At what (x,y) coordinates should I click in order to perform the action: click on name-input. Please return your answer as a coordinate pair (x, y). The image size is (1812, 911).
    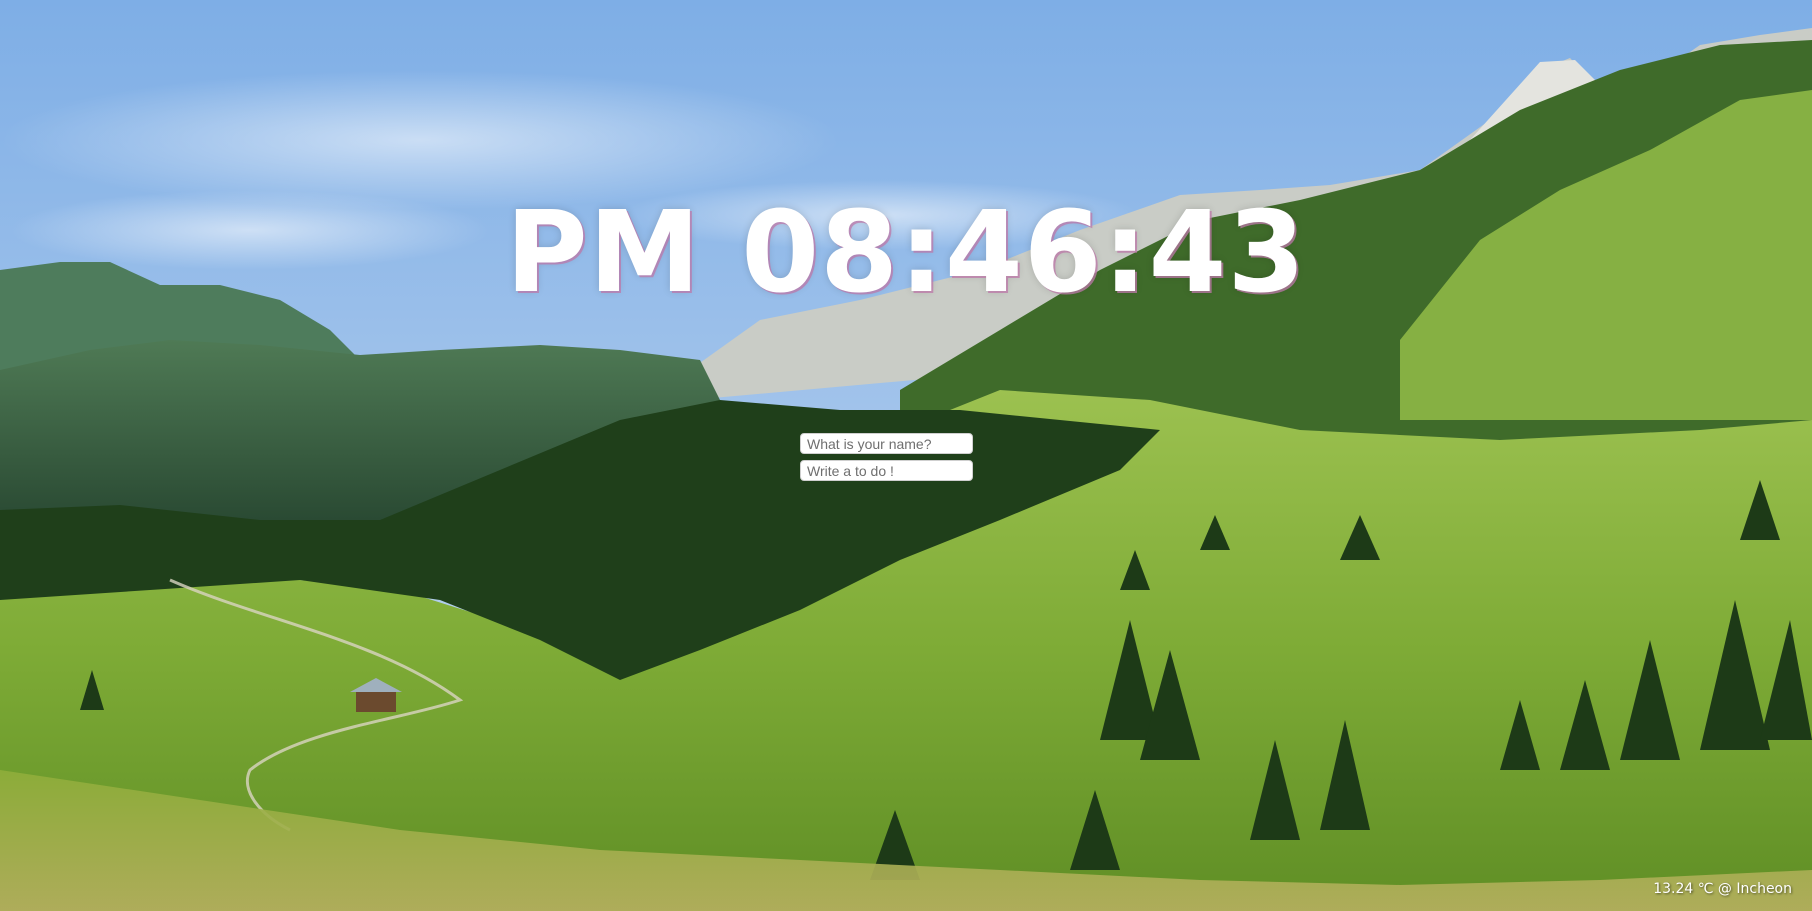
    Looking at the image, I should click on (886, 443).